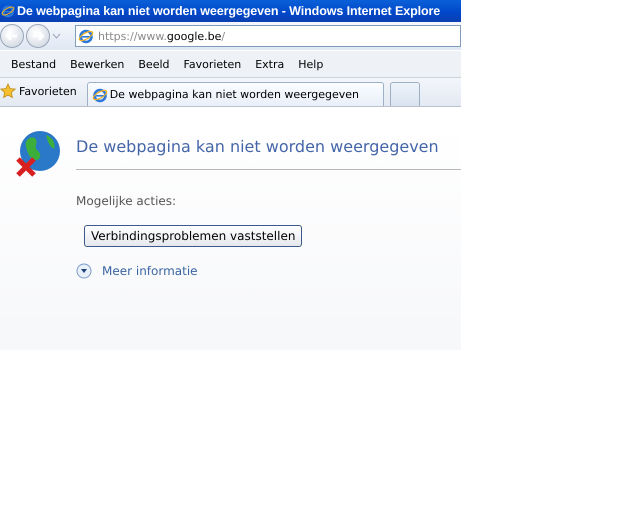  What do you see at coordinates (162, 36) in the screenshot?
I see `url-text: https://www.google.be/` at bounding box center [162, 36].